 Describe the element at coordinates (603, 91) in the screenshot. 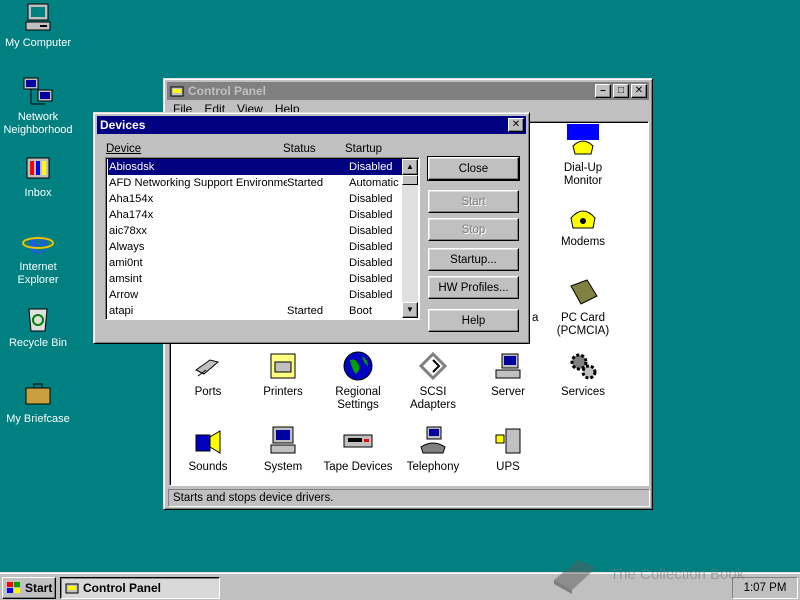

I see `minimize-button: –` at that location.